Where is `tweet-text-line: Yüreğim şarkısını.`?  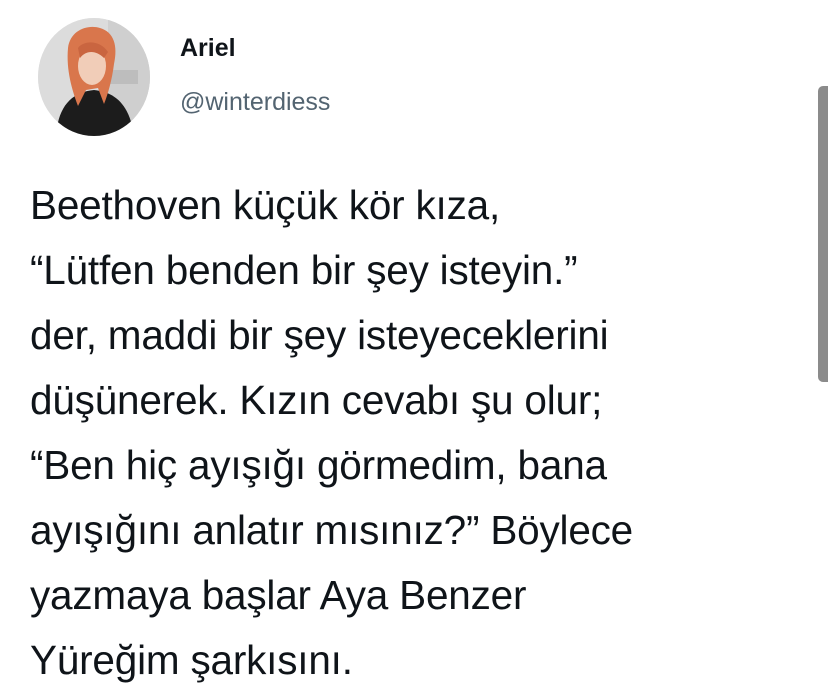
tweet-text-line: Yüreğim şarkısını. is located at coordinates (191, 660).